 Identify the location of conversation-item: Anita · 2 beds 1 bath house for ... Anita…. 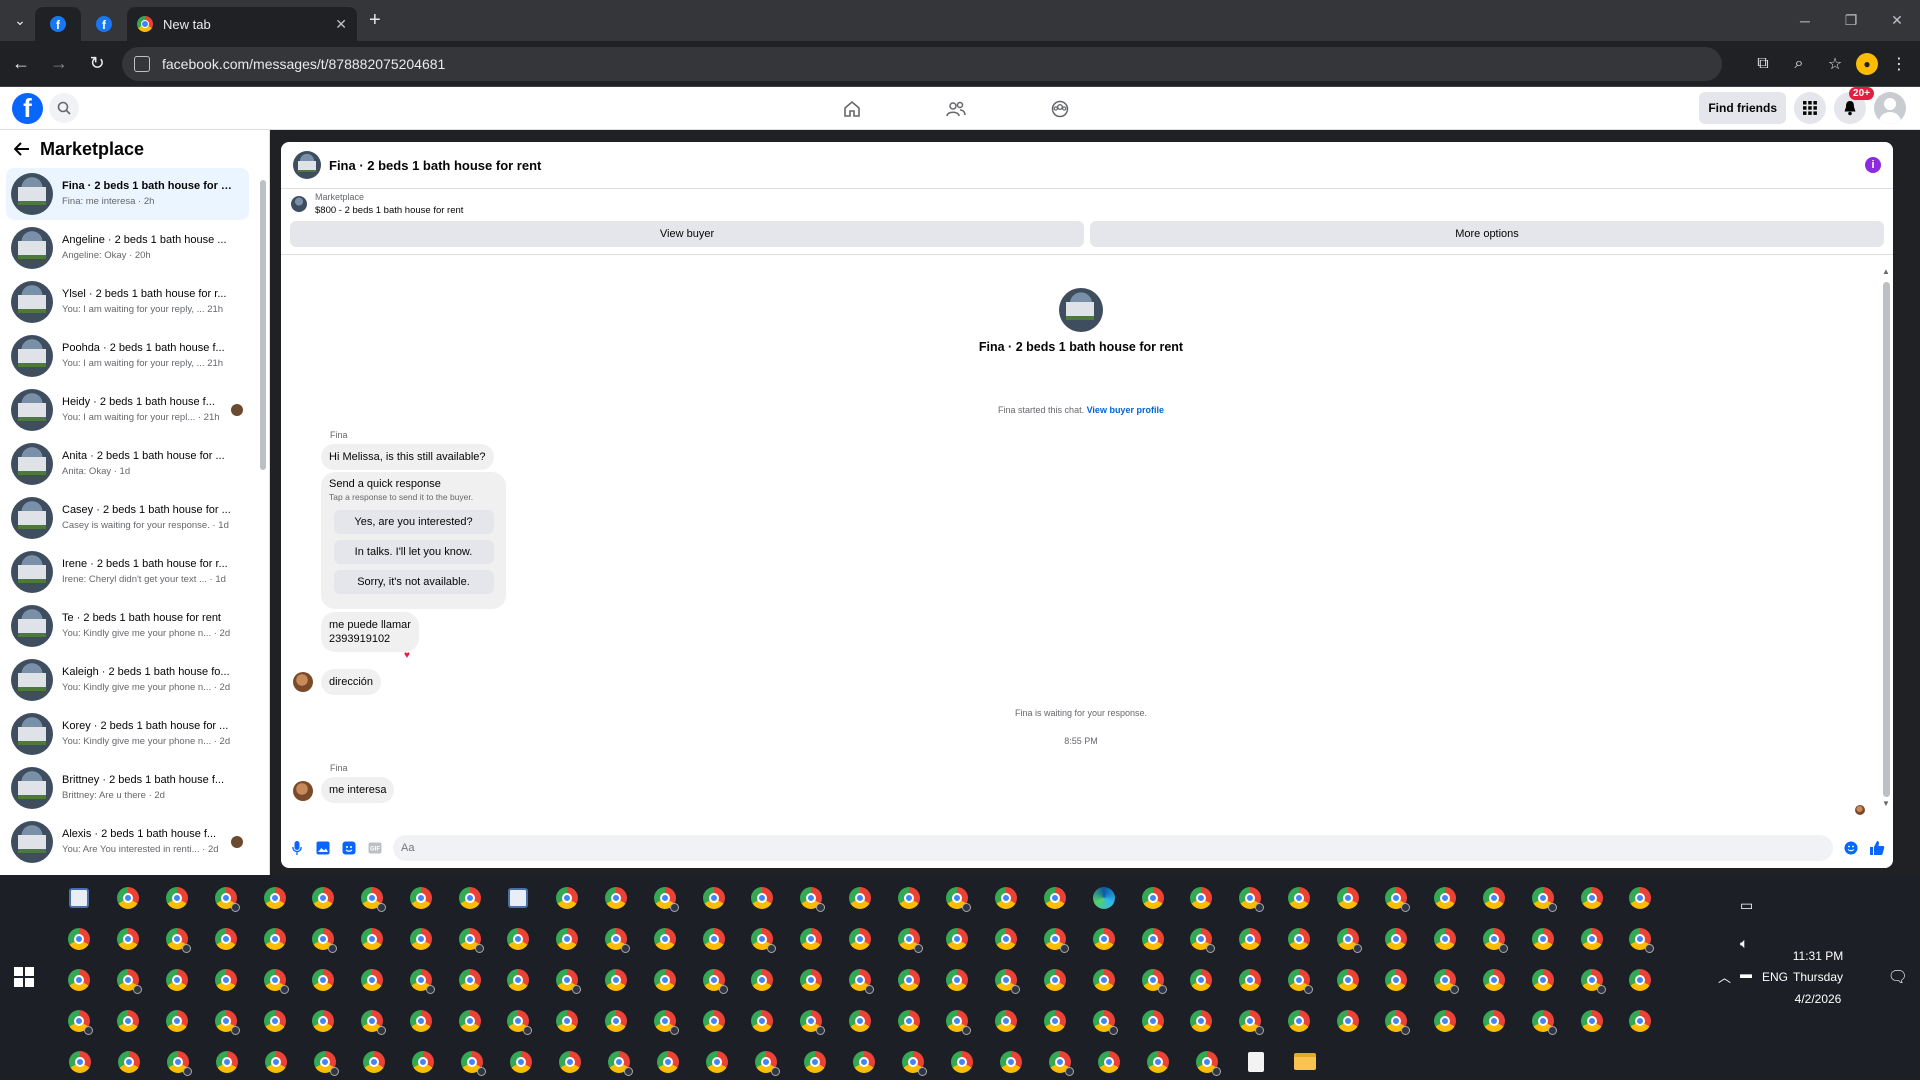
(127, 464).